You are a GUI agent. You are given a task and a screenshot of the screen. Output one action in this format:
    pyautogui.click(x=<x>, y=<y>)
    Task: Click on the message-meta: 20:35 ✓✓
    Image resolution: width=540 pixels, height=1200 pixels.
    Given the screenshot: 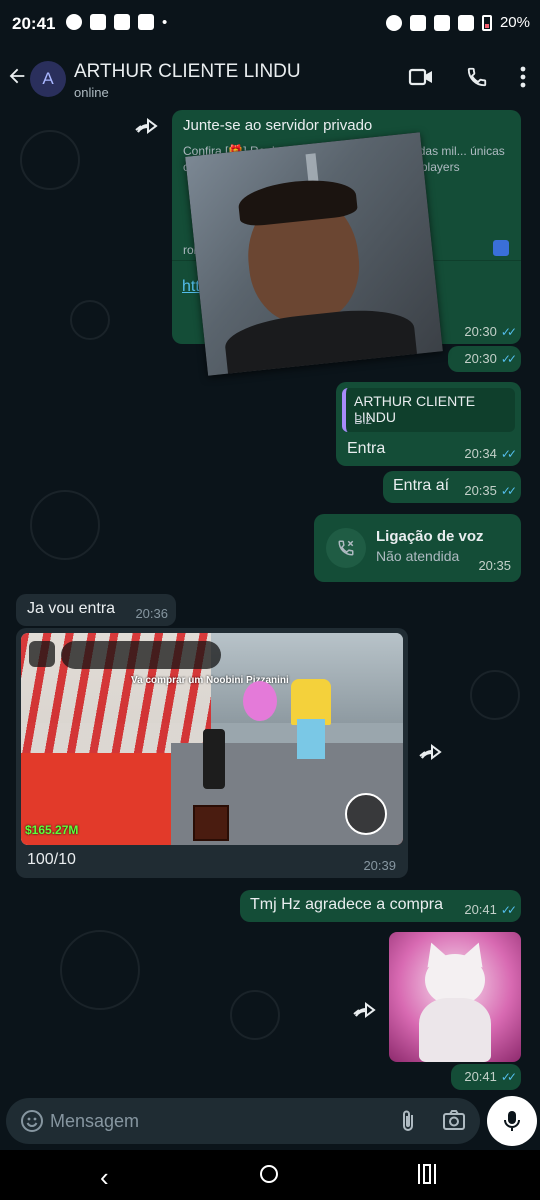 What is the action you would take?
    pyautogui.click(x=490, y=490)
    